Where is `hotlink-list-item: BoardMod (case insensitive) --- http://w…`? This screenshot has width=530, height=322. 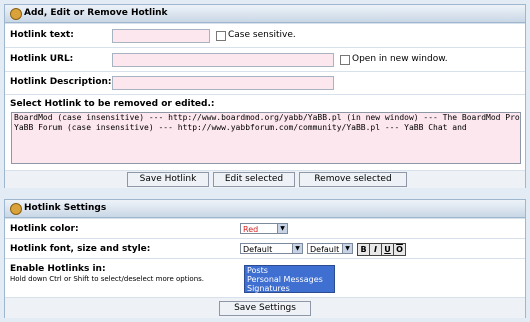 hotlink-list-item: BoardMod (case insensitive) --- http://w… is located at coordinates (266, 118).